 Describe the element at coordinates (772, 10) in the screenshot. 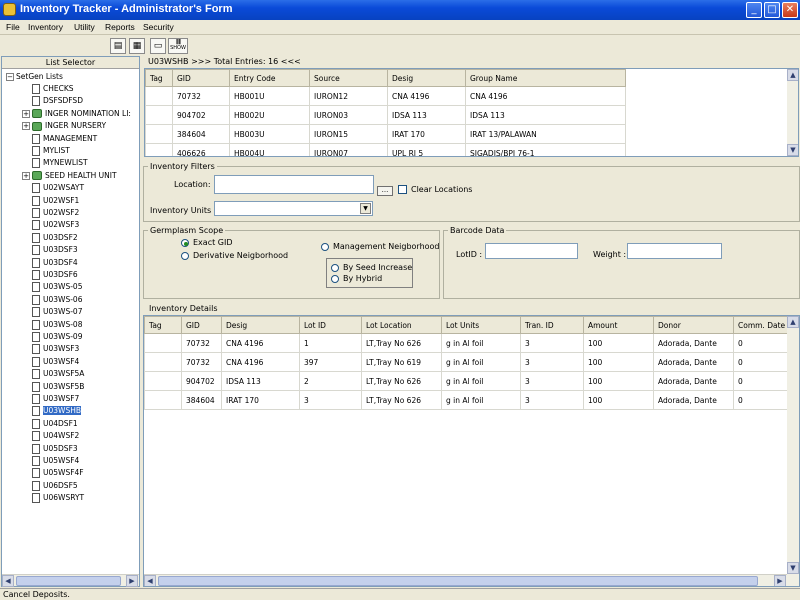

I see `maximize-button: □` at that location.